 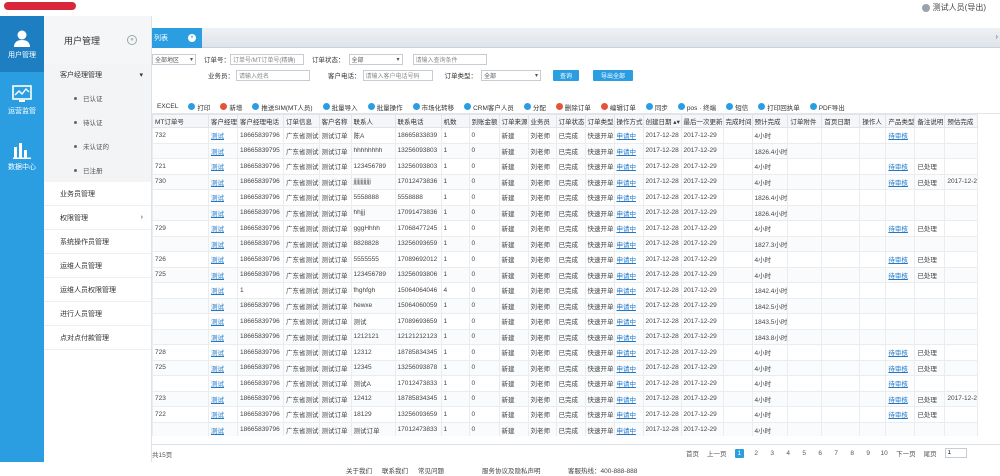 I want to click on export-all-button: 导出全部, so click(x=613, y=75).